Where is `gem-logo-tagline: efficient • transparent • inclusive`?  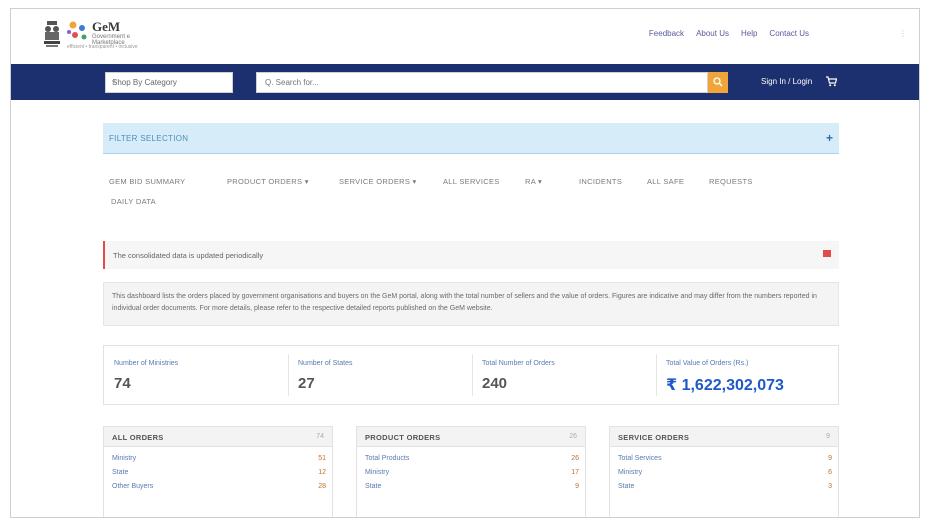 gem-logo-tagline: efficient • transparent • inclusive is located at coordinates (102, 47).